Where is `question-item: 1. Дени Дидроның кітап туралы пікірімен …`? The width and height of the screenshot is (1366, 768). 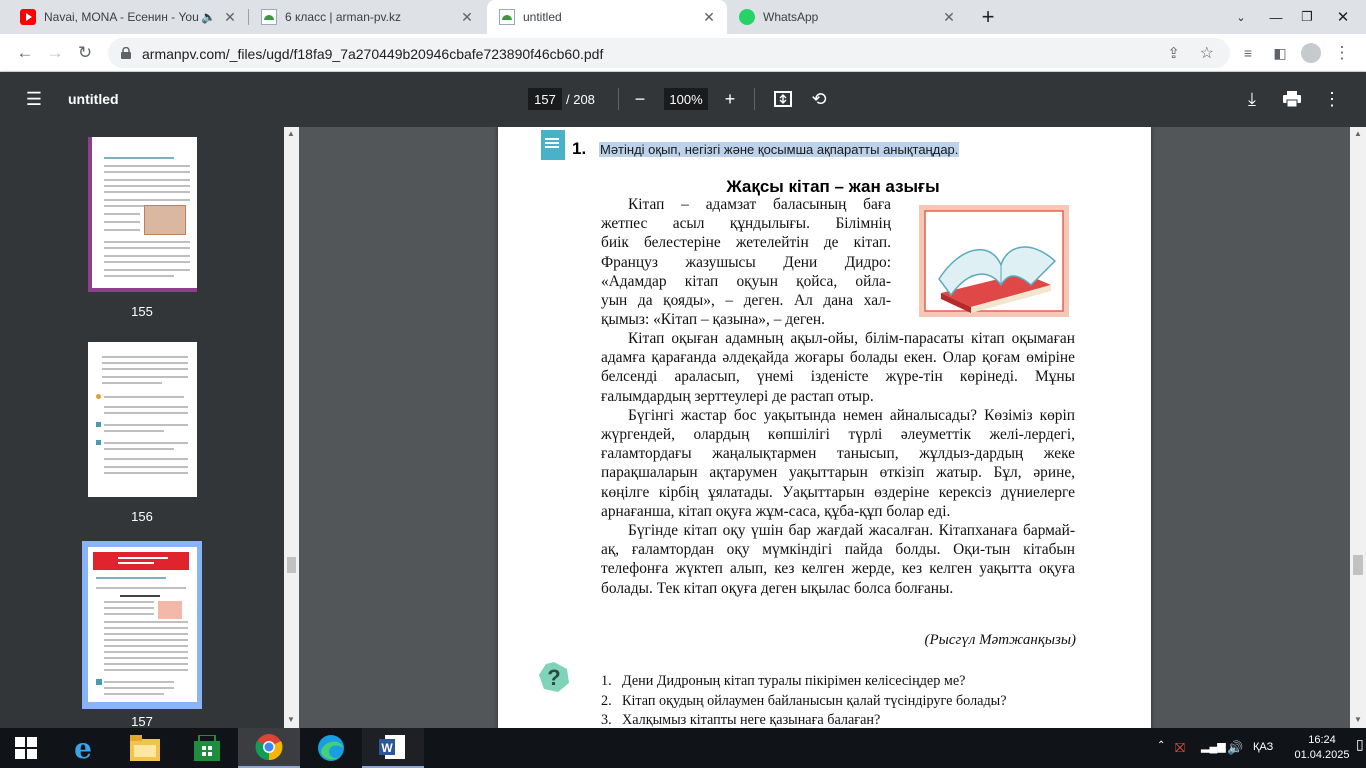
question-item: 1. Дени Дидроның кітап туралы пікірімен … is located at coordinates (804, 682).